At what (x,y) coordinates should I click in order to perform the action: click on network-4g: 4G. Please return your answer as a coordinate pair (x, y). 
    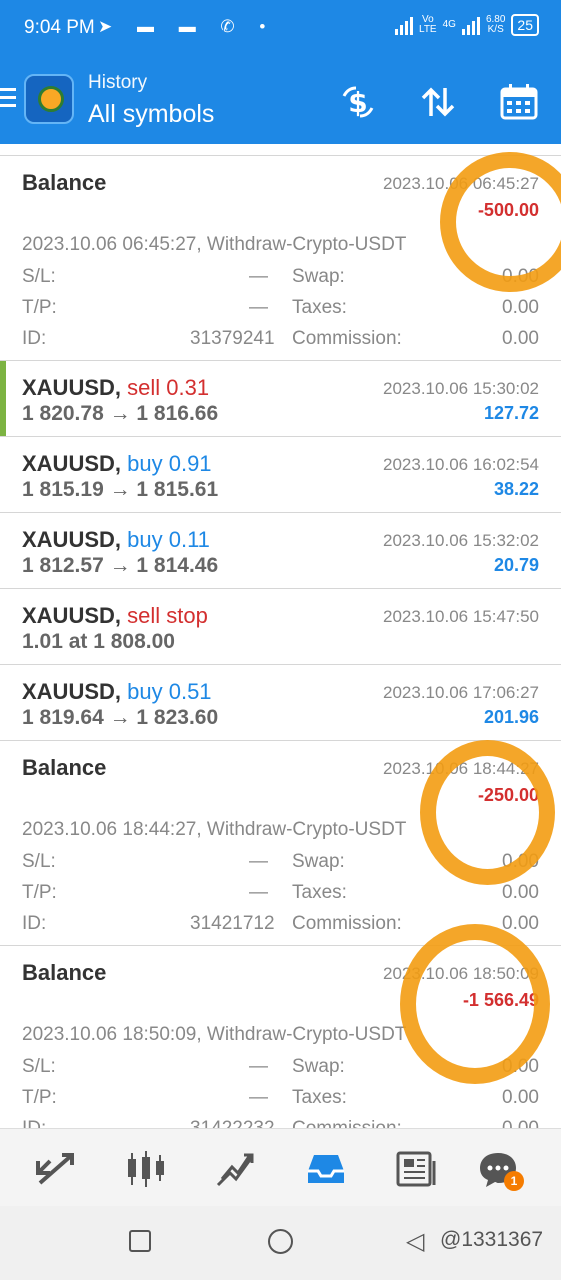
    Looking at the image, I should click on (449, 24).